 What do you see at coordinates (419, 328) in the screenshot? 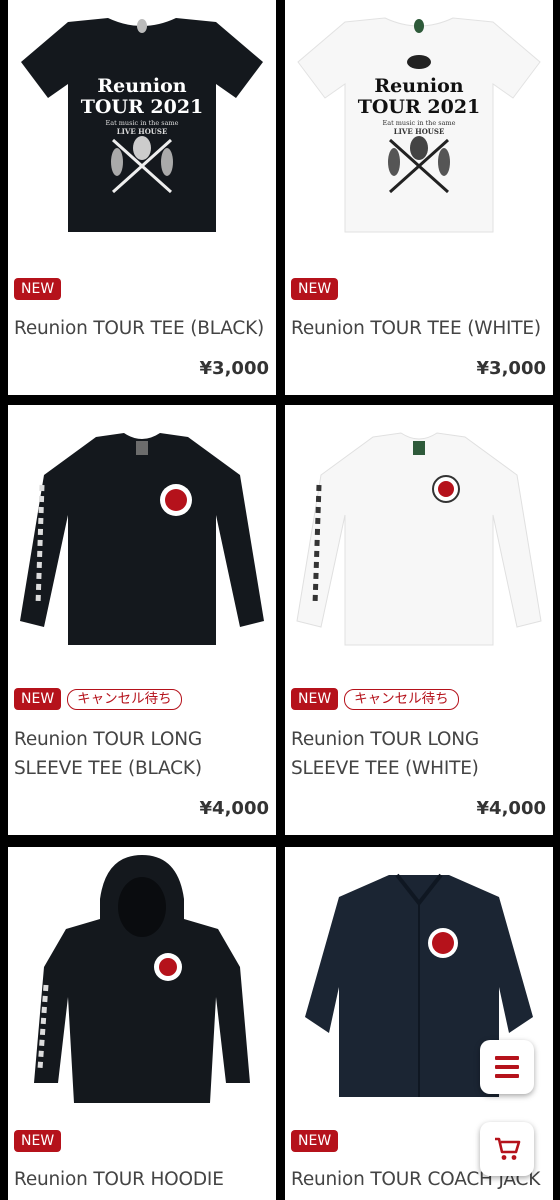
I see `product-name: Reunion TOUR TEE (WHITE)` at bounding box center [419, 328].